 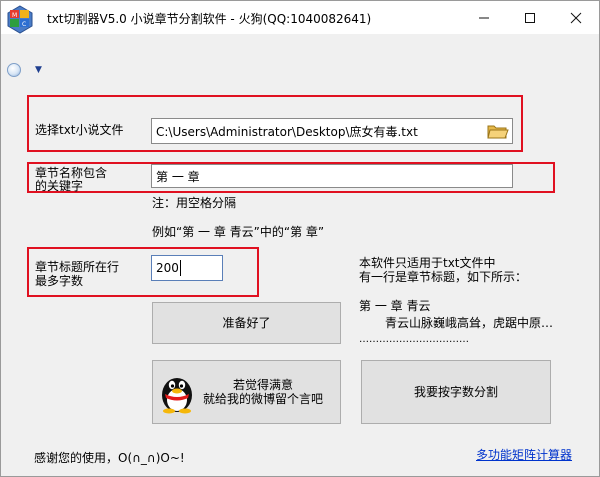 What do you see at coordinates (246, 323) in the screenshot?
I see `ready-button: 准备好了` at bounding box center [246, 323].